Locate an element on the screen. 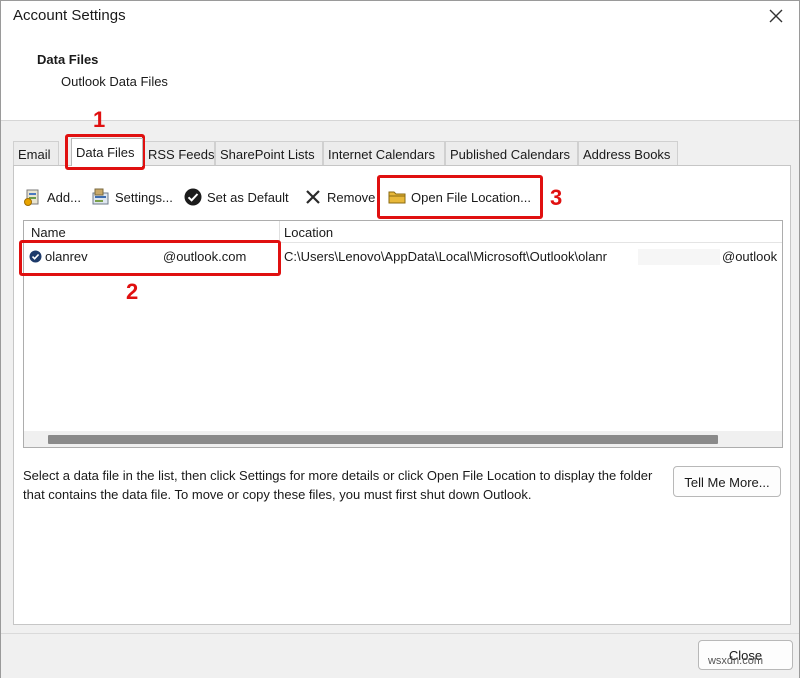 Image resolution: width=800 pixels, height=678 pixels. column-header-name: Name is located at coordinates (48, 232).